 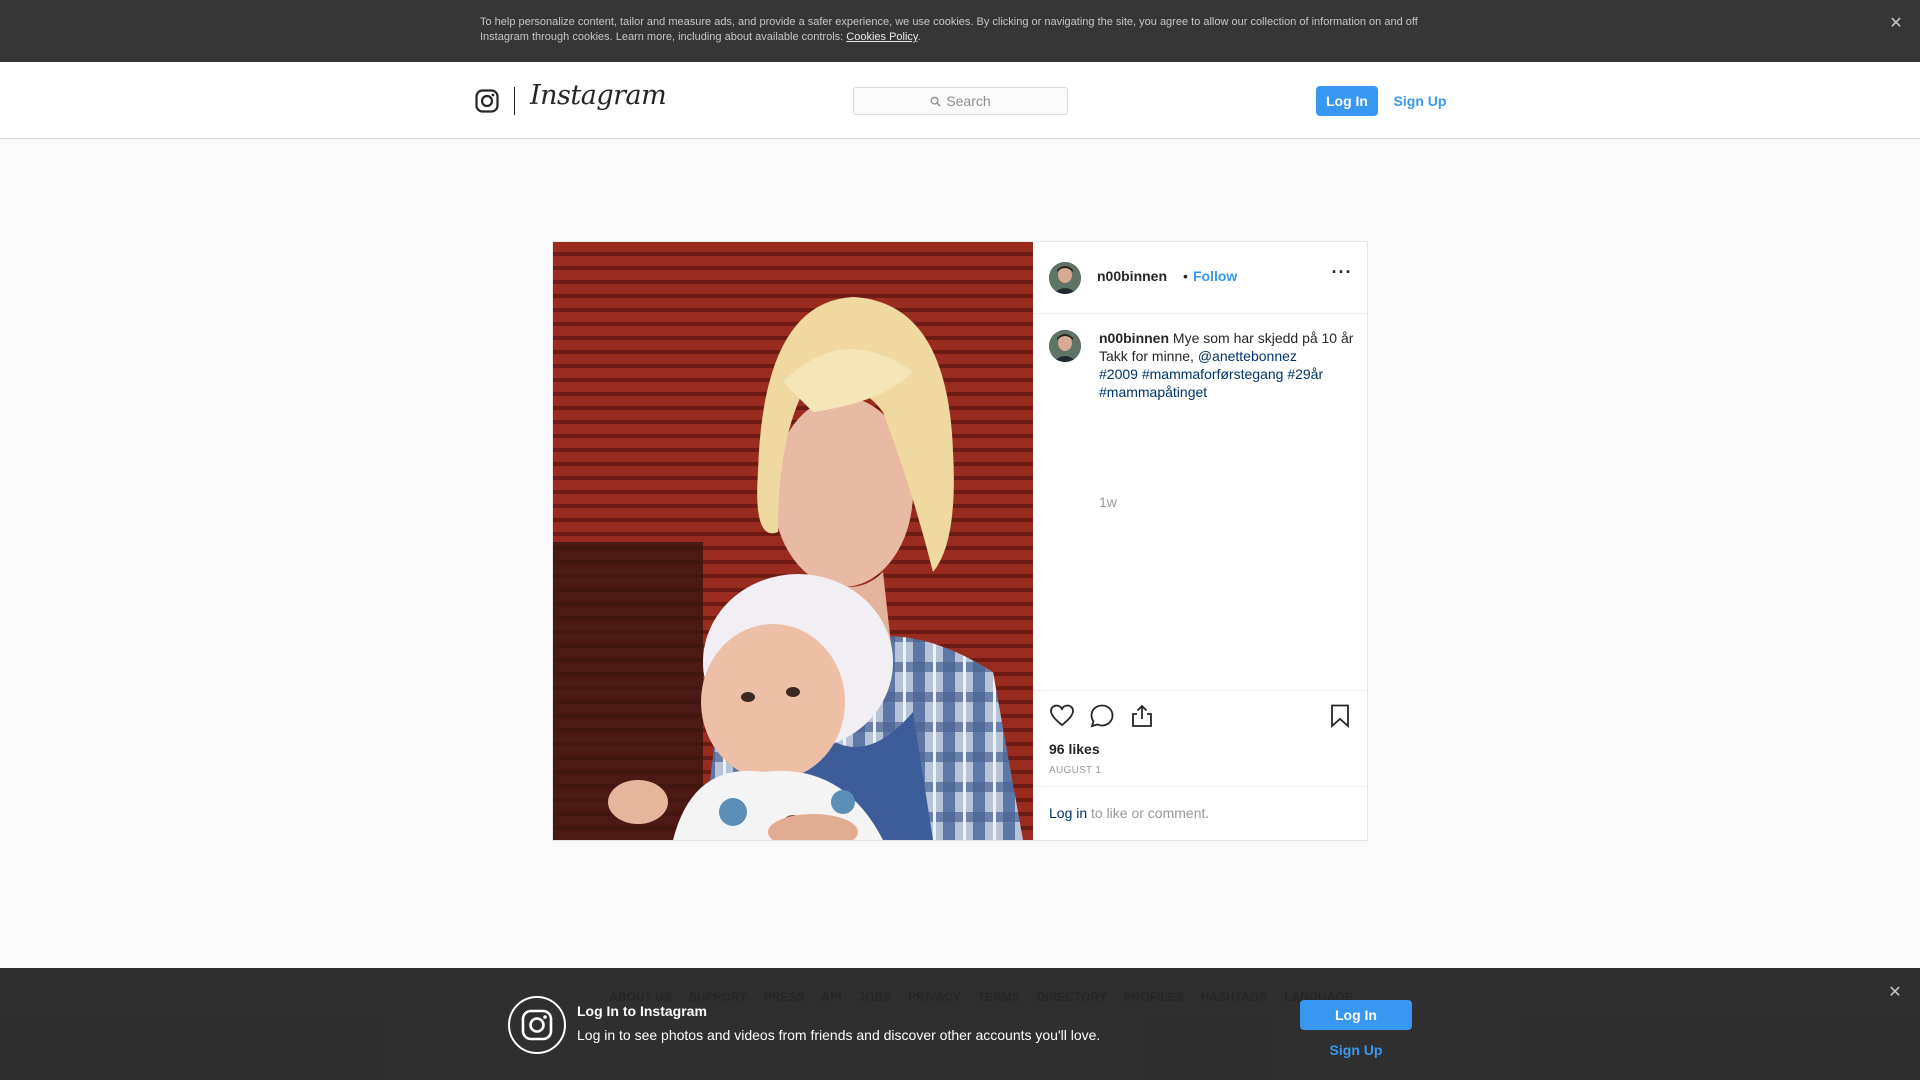 I want to click on caption-username: n00binnen, so click(x=1134, y=338).